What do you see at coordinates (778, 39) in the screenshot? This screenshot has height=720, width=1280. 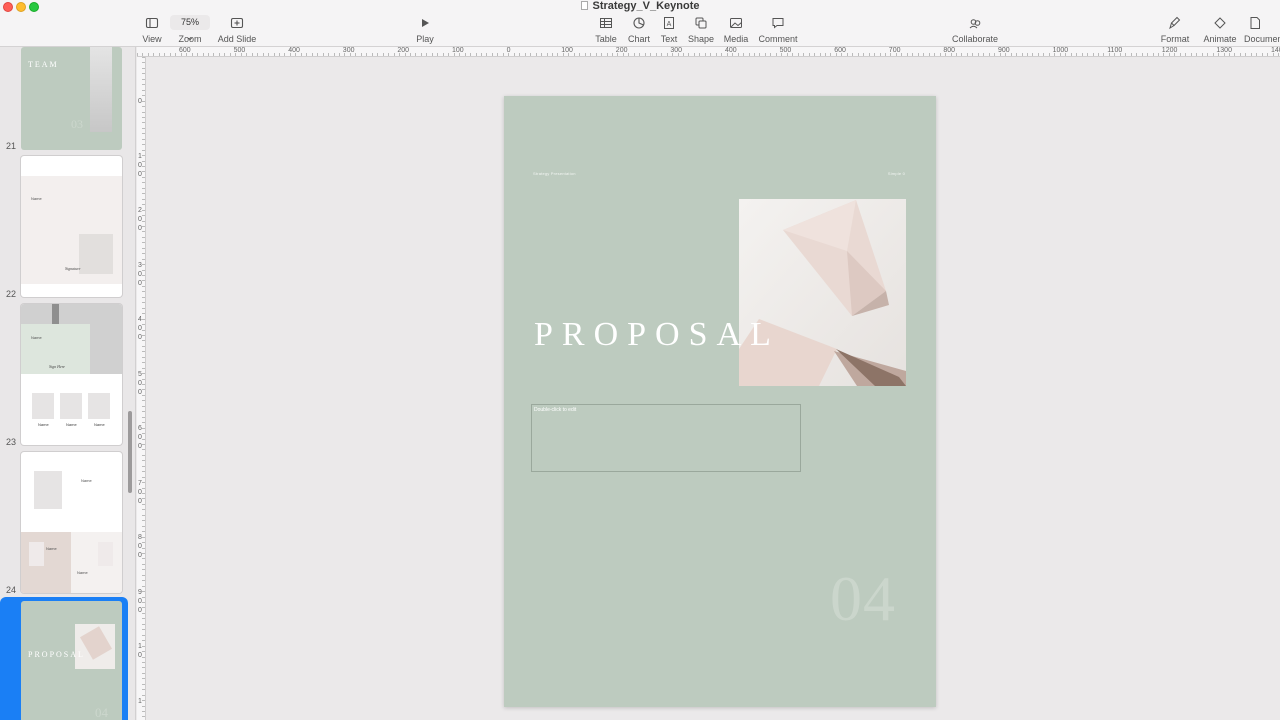 I see `comment-label: Comment` at bounding box center [778, 39].